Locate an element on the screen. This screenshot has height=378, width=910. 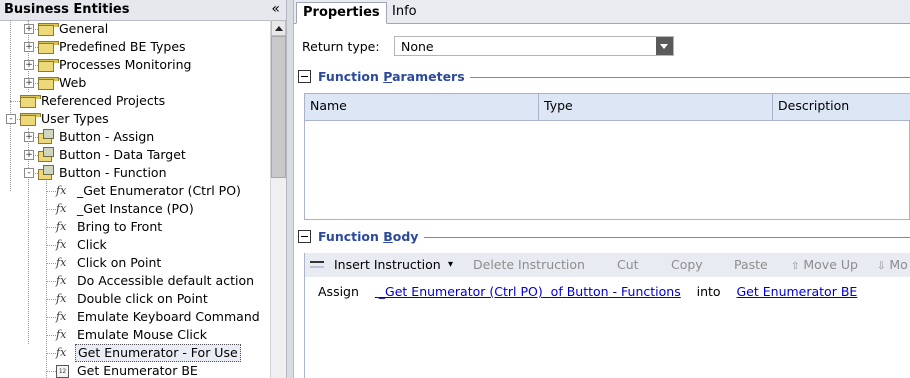
tree-item: + Button - Assign is located at coordinates (135, 137).